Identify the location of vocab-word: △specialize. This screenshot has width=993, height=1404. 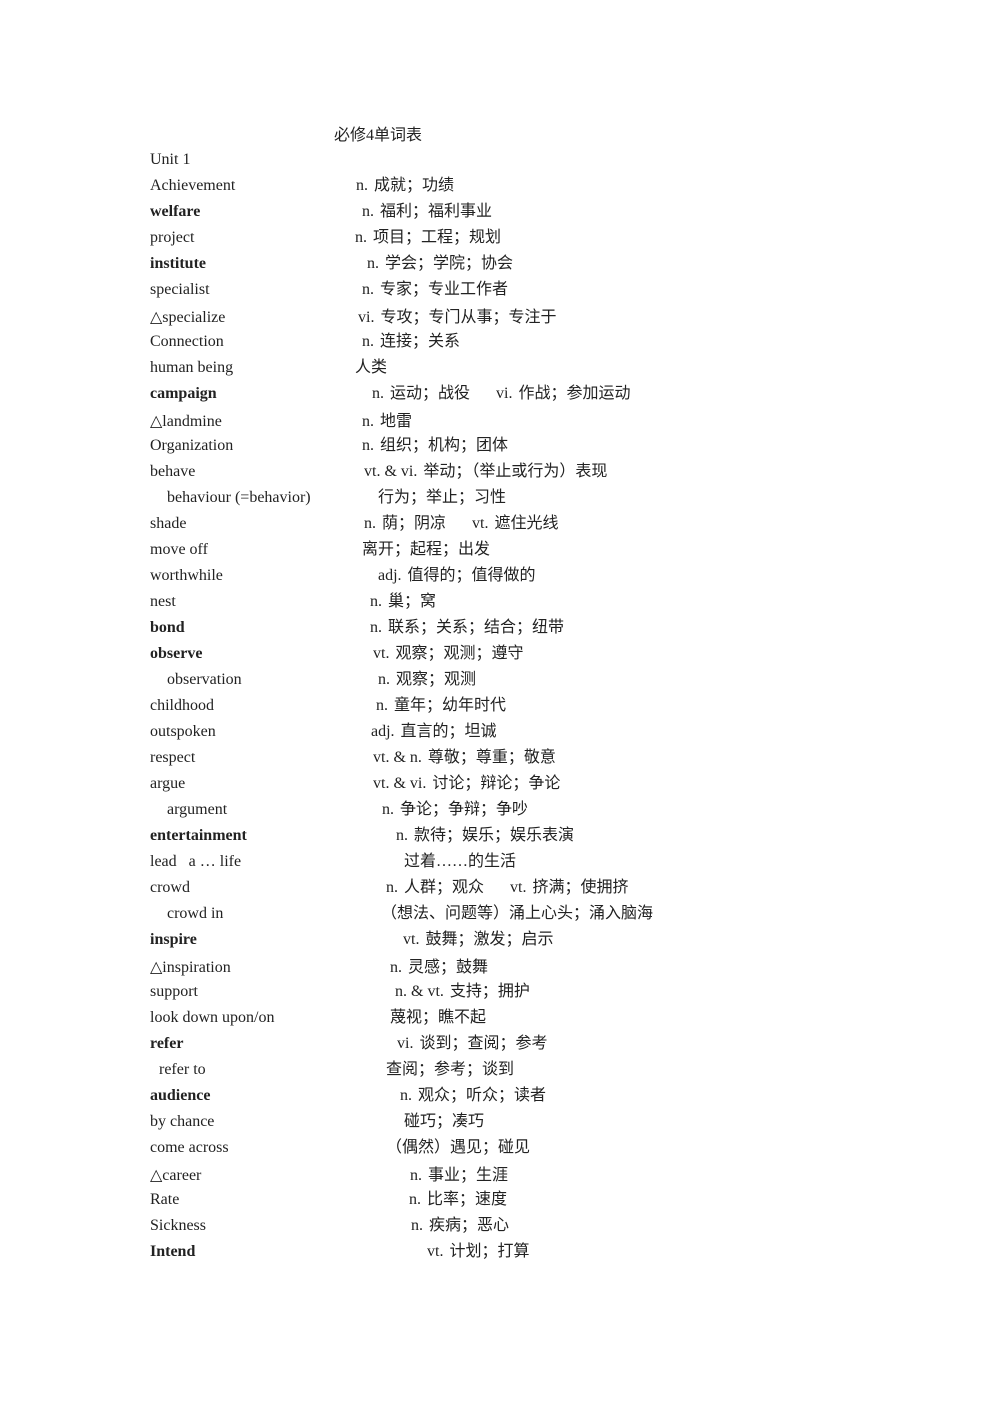
(188, 317).